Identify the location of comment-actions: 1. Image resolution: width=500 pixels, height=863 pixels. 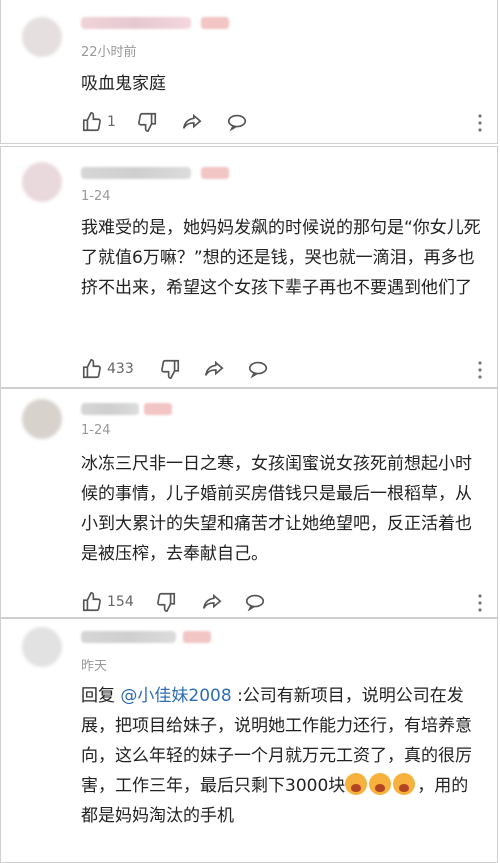
(282, 123).